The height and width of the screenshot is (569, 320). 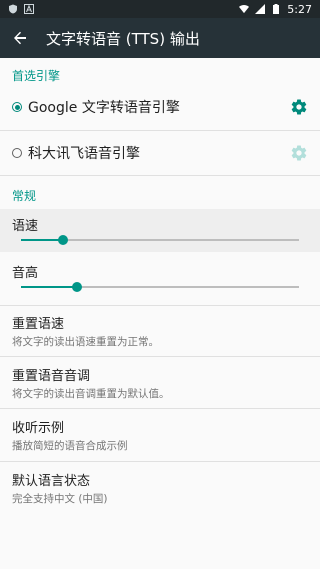 I want to click on status-time: 5:27, so click(x=299, y=9).